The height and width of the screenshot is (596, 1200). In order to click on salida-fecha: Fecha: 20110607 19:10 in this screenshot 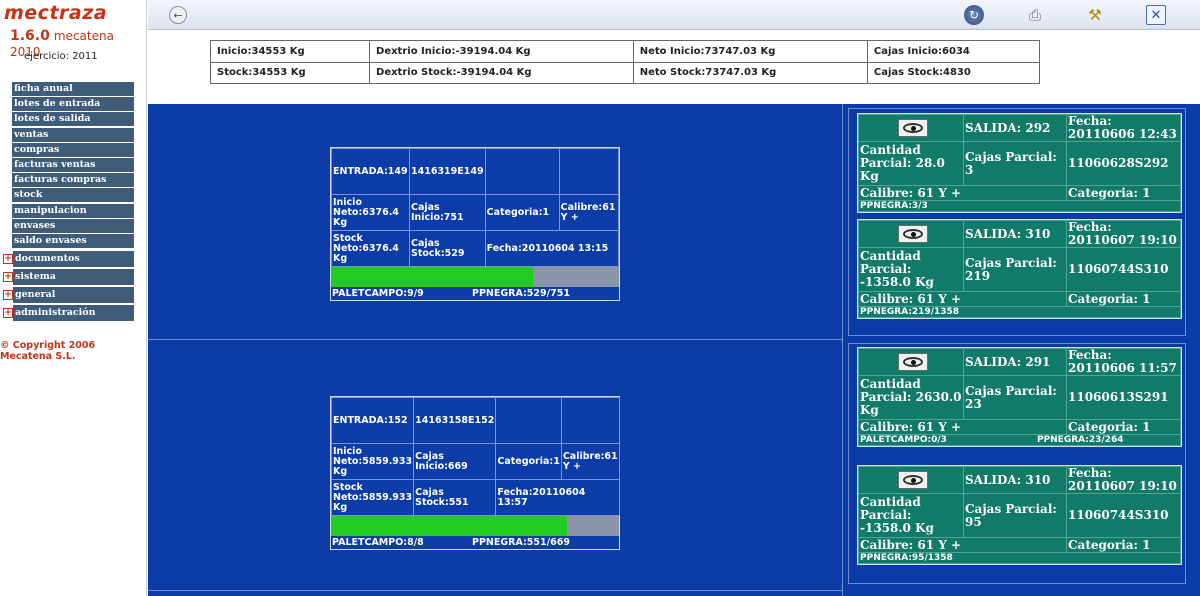, I will do `click(1123, 234)`.